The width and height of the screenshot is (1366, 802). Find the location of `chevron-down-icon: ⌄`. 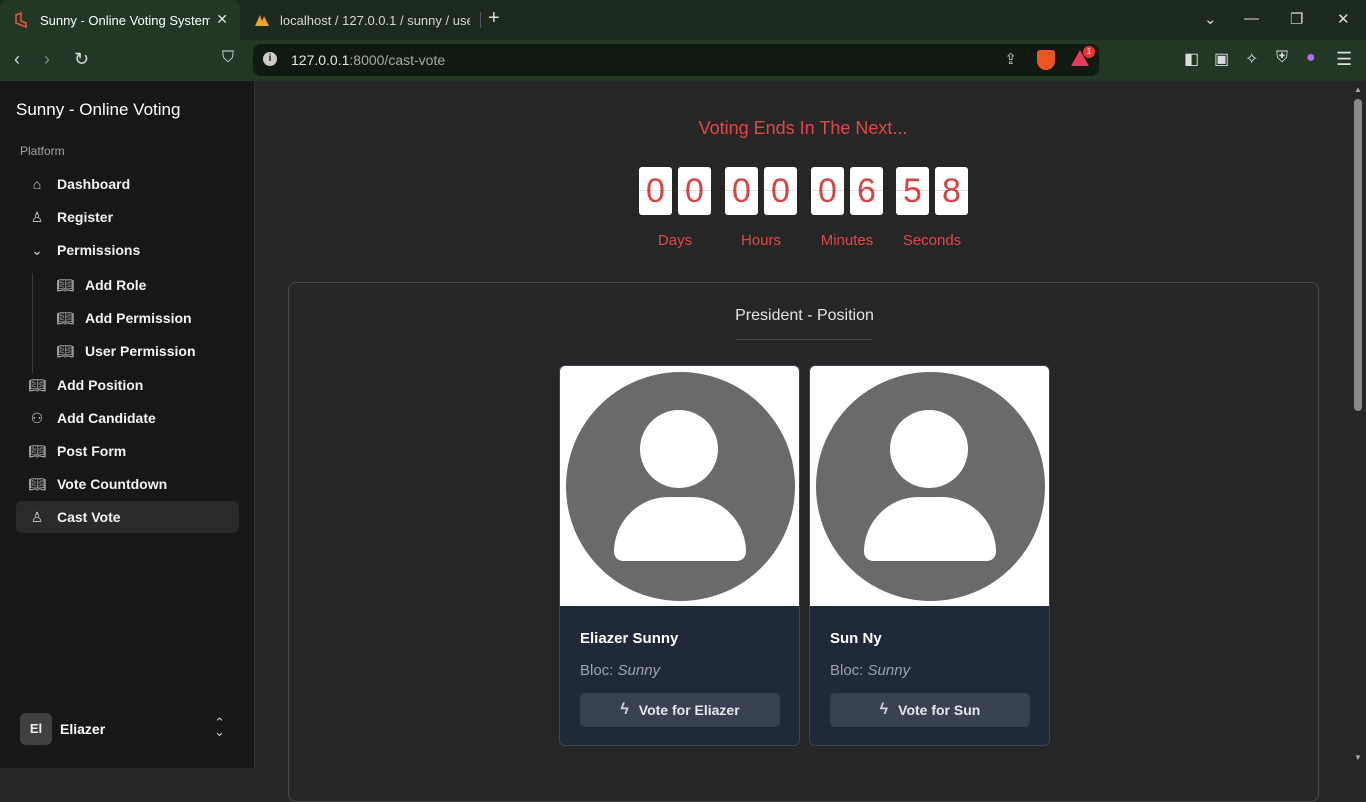

chevron-down-icon: ⌄ is located at coordinates (37, 249).